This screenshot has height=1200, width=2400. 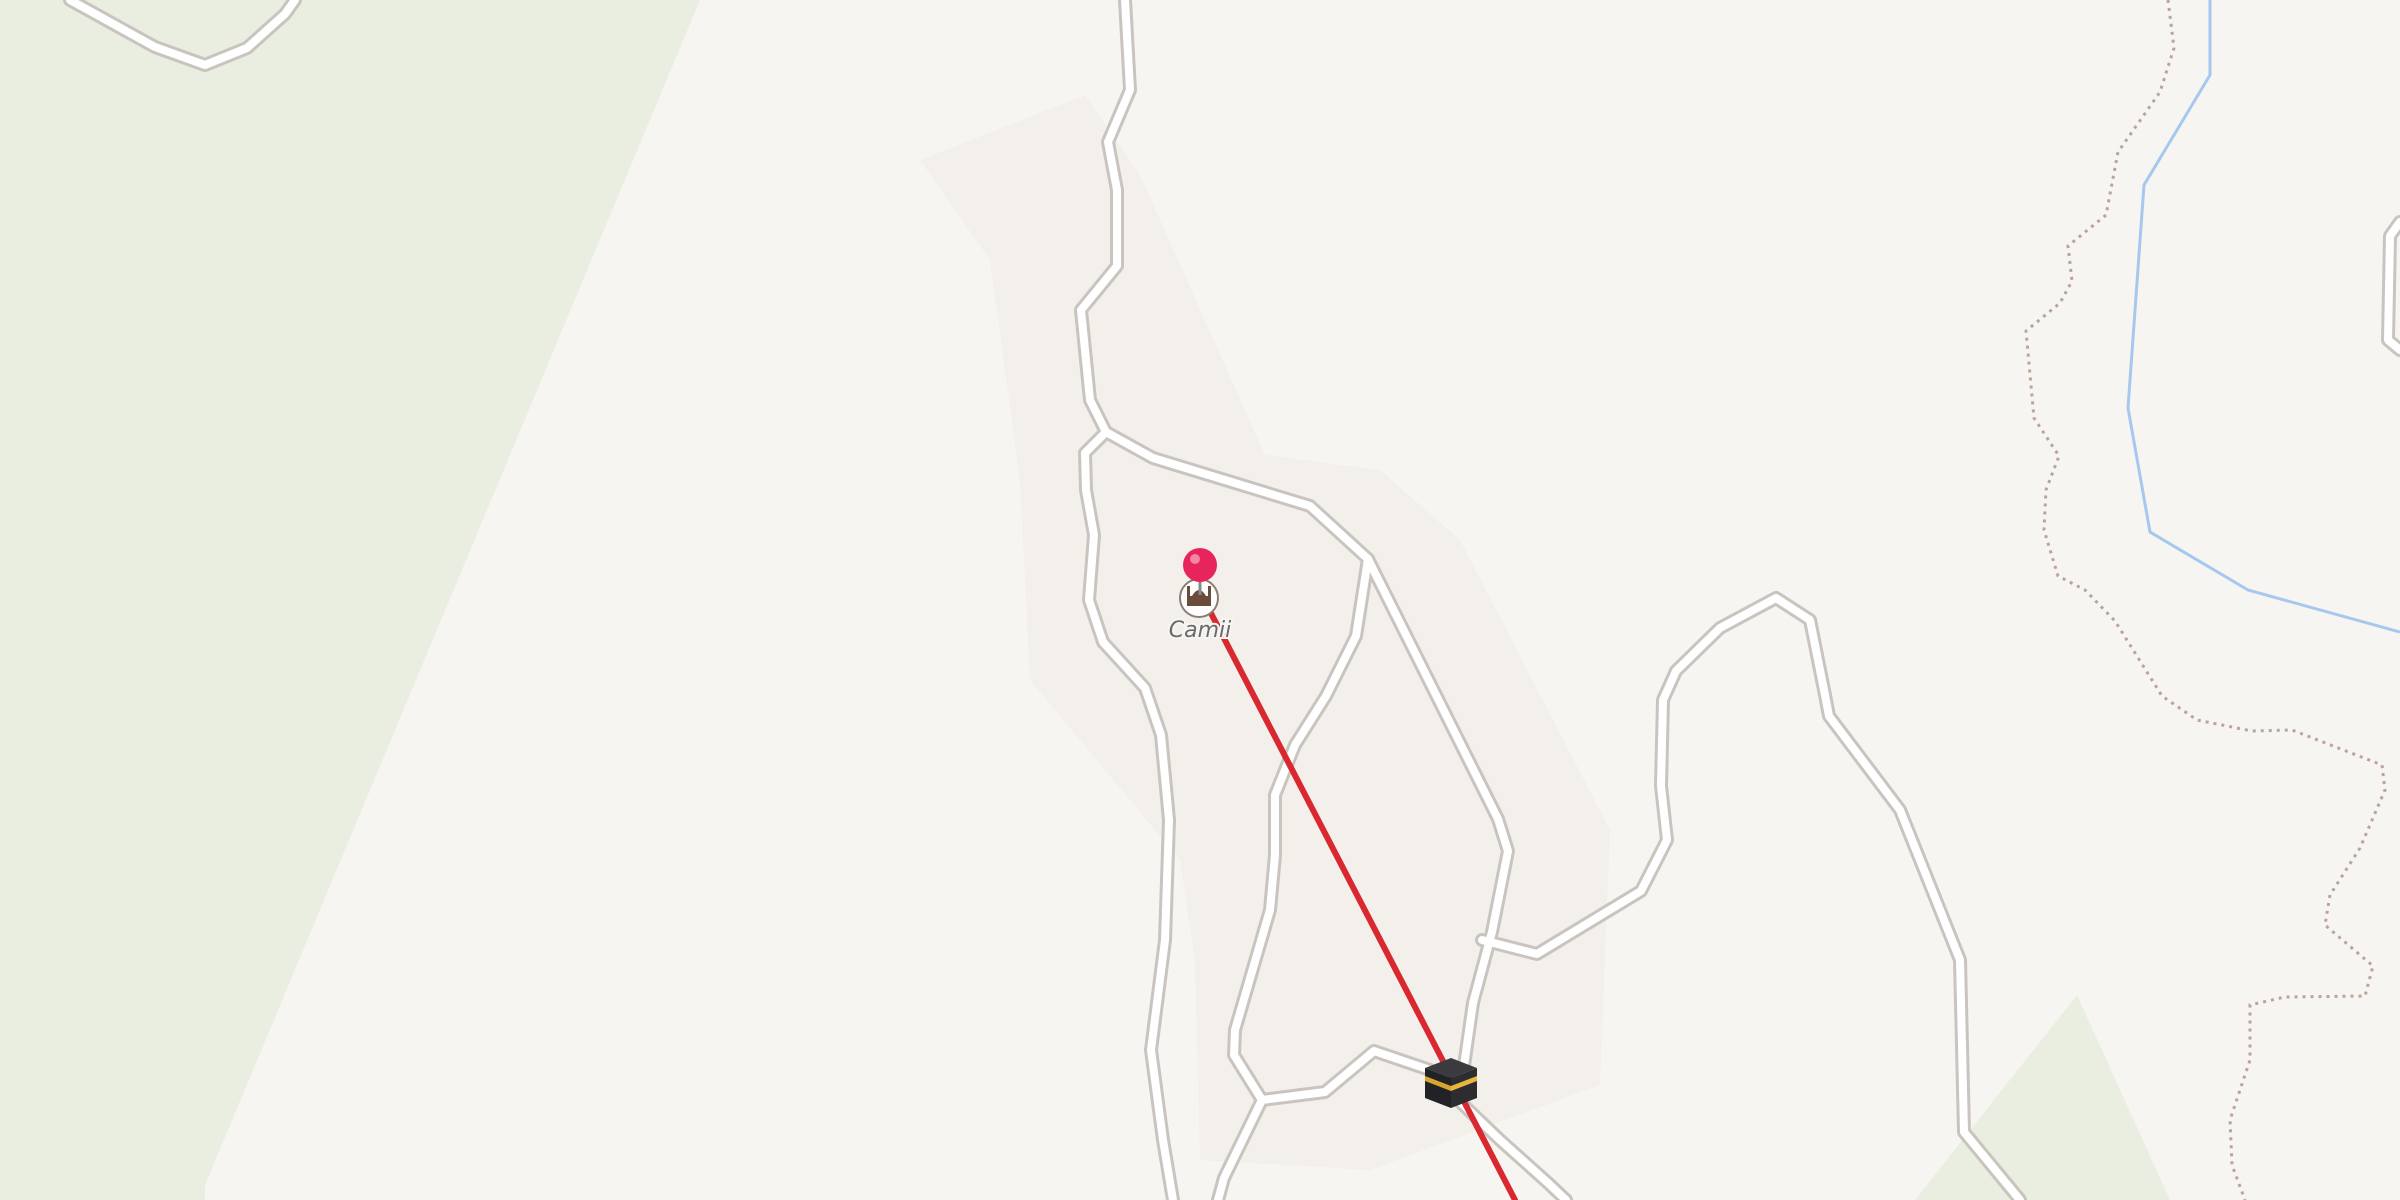 What do you see at coordinates (1451, 1083) in the screenshot?
I see `kaaba-icon` at bounding box center [1451, 1083].